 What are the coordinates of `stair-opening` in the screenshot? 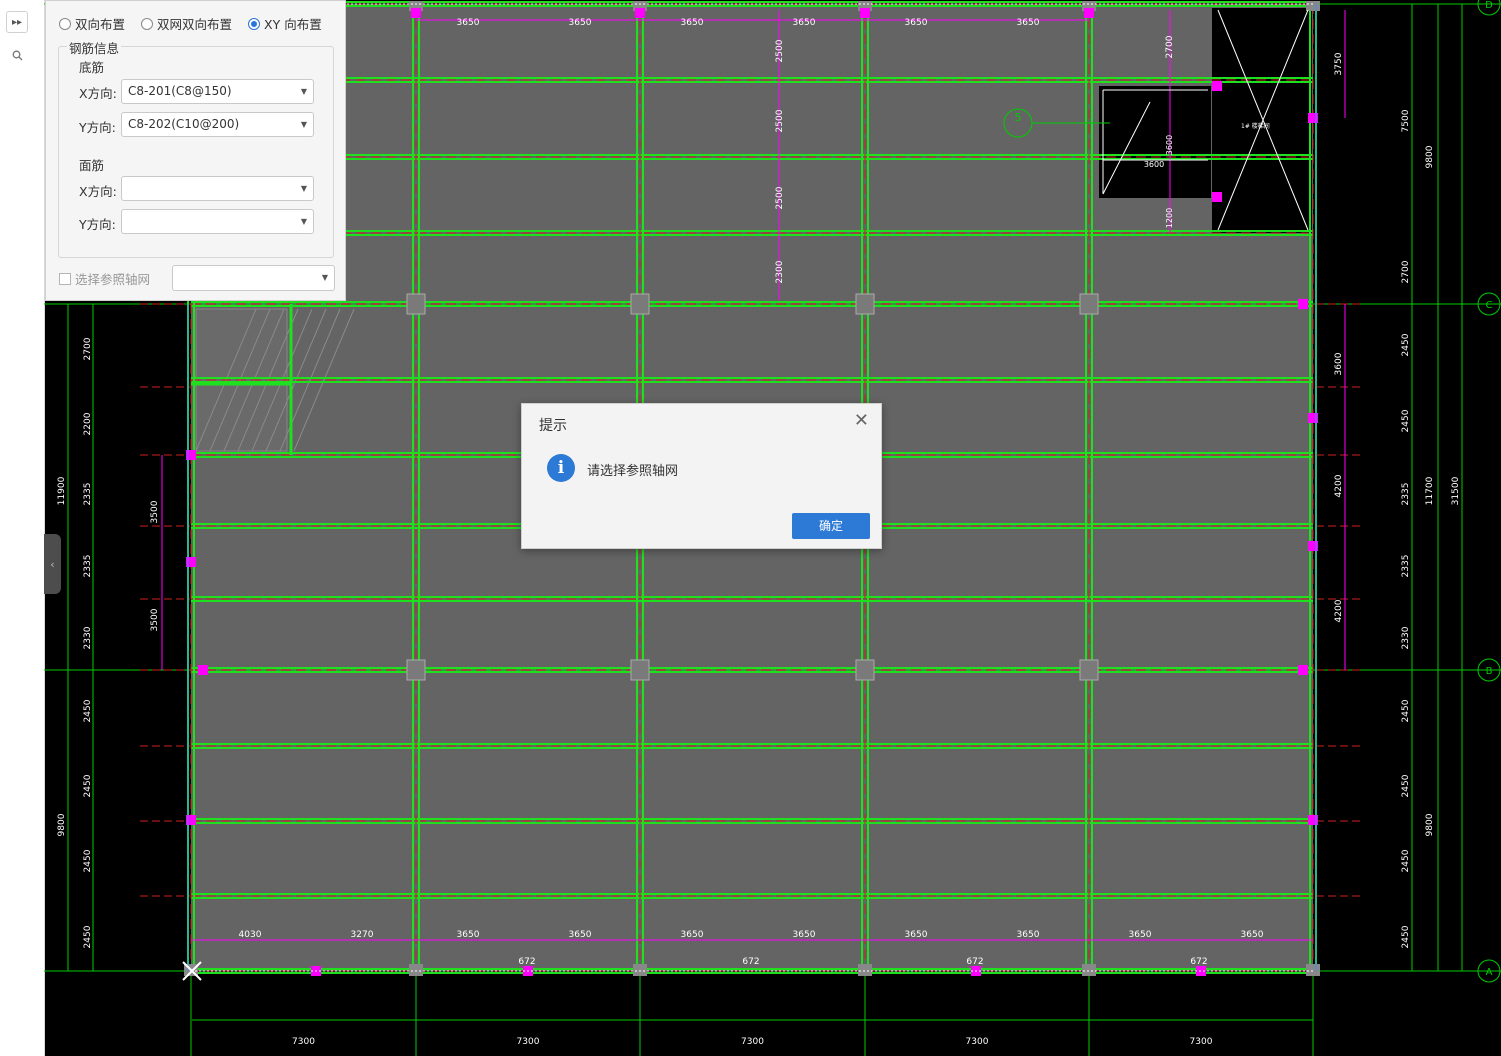 It's located at (1262, 120).